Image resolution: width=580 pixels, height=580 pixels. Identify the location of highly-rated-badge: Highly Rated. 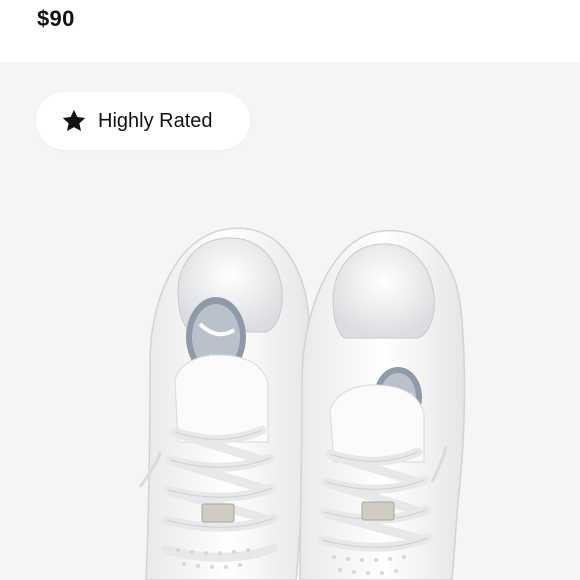
(143, 121).